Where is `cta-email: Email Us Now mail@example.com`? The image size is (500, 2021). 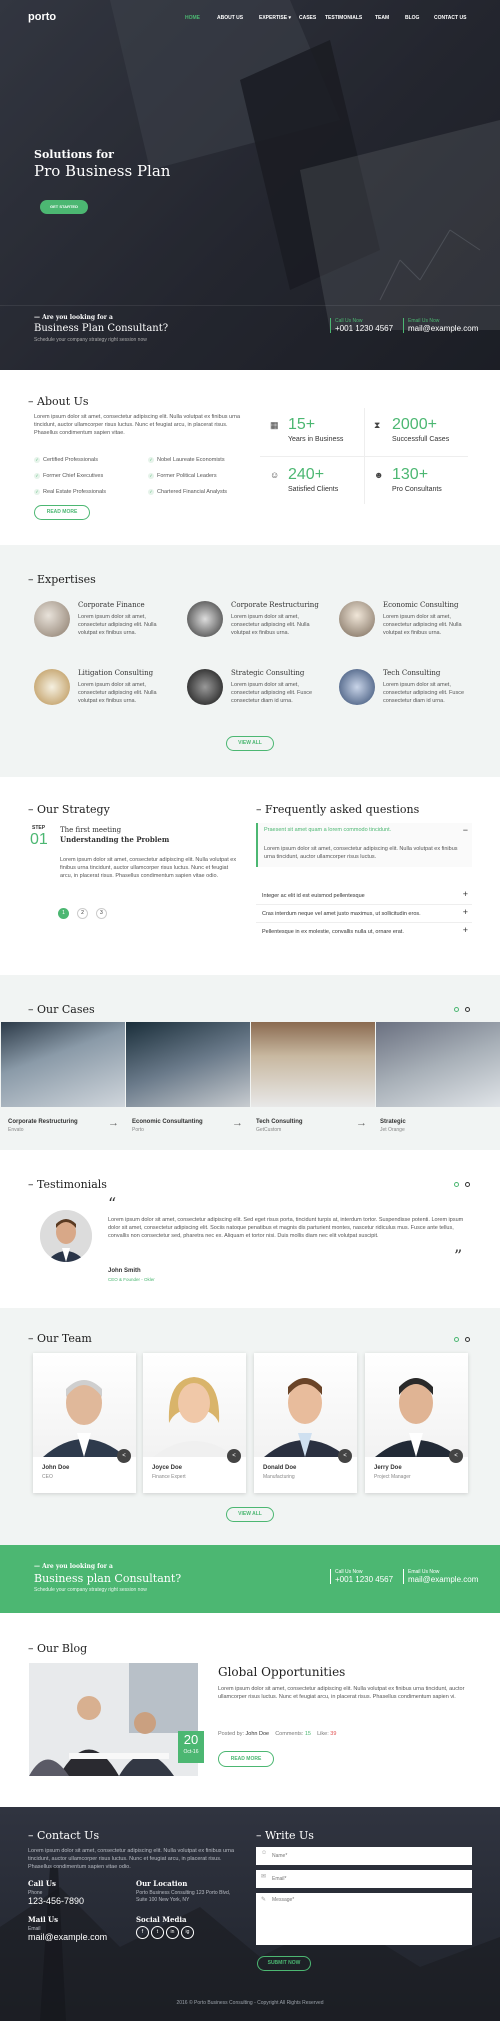
cta-email: Email Us Now mail@example.com is located at coordinates (440, 1576).